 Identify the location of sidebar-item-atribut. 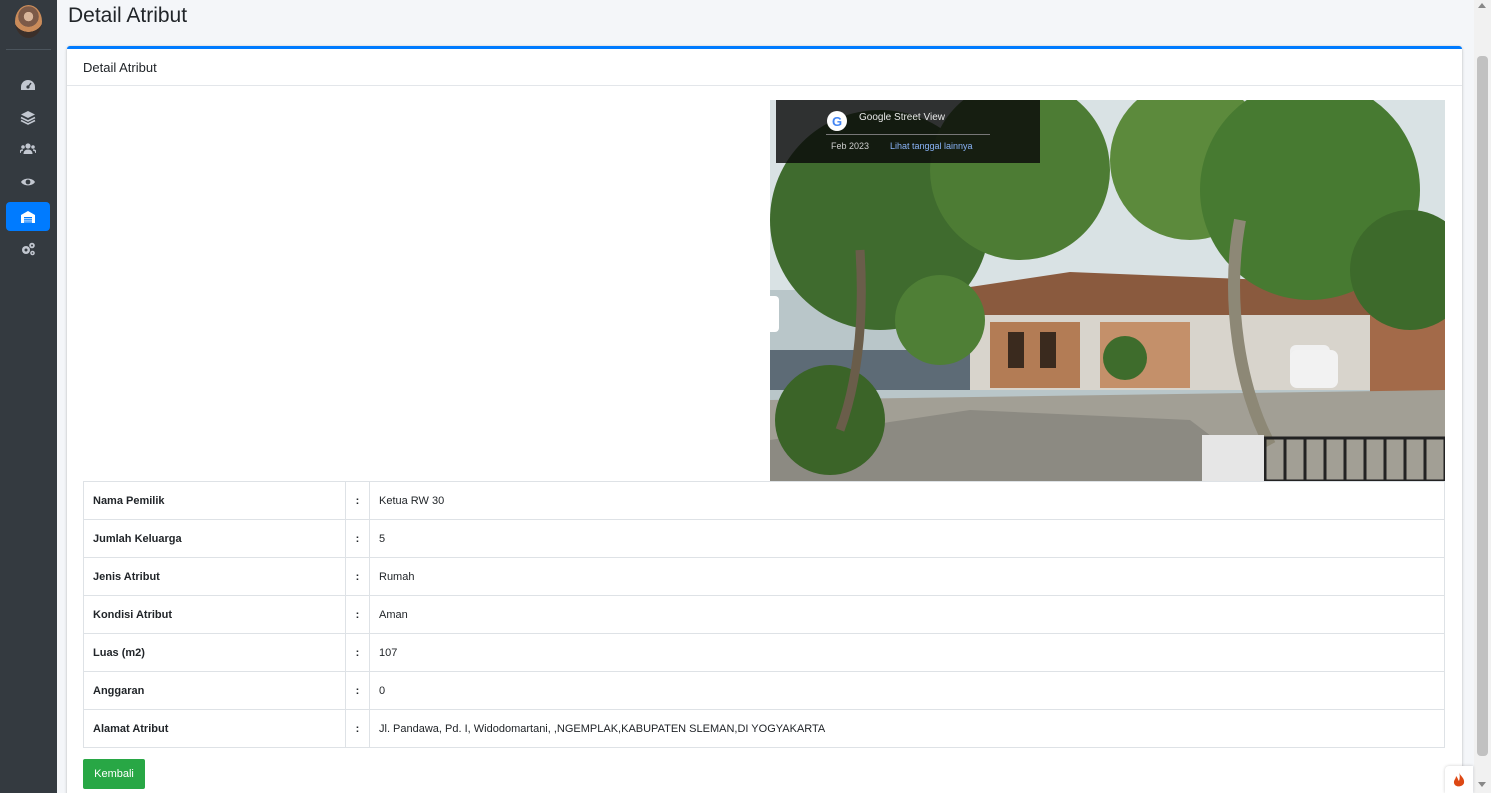
(28, 216).